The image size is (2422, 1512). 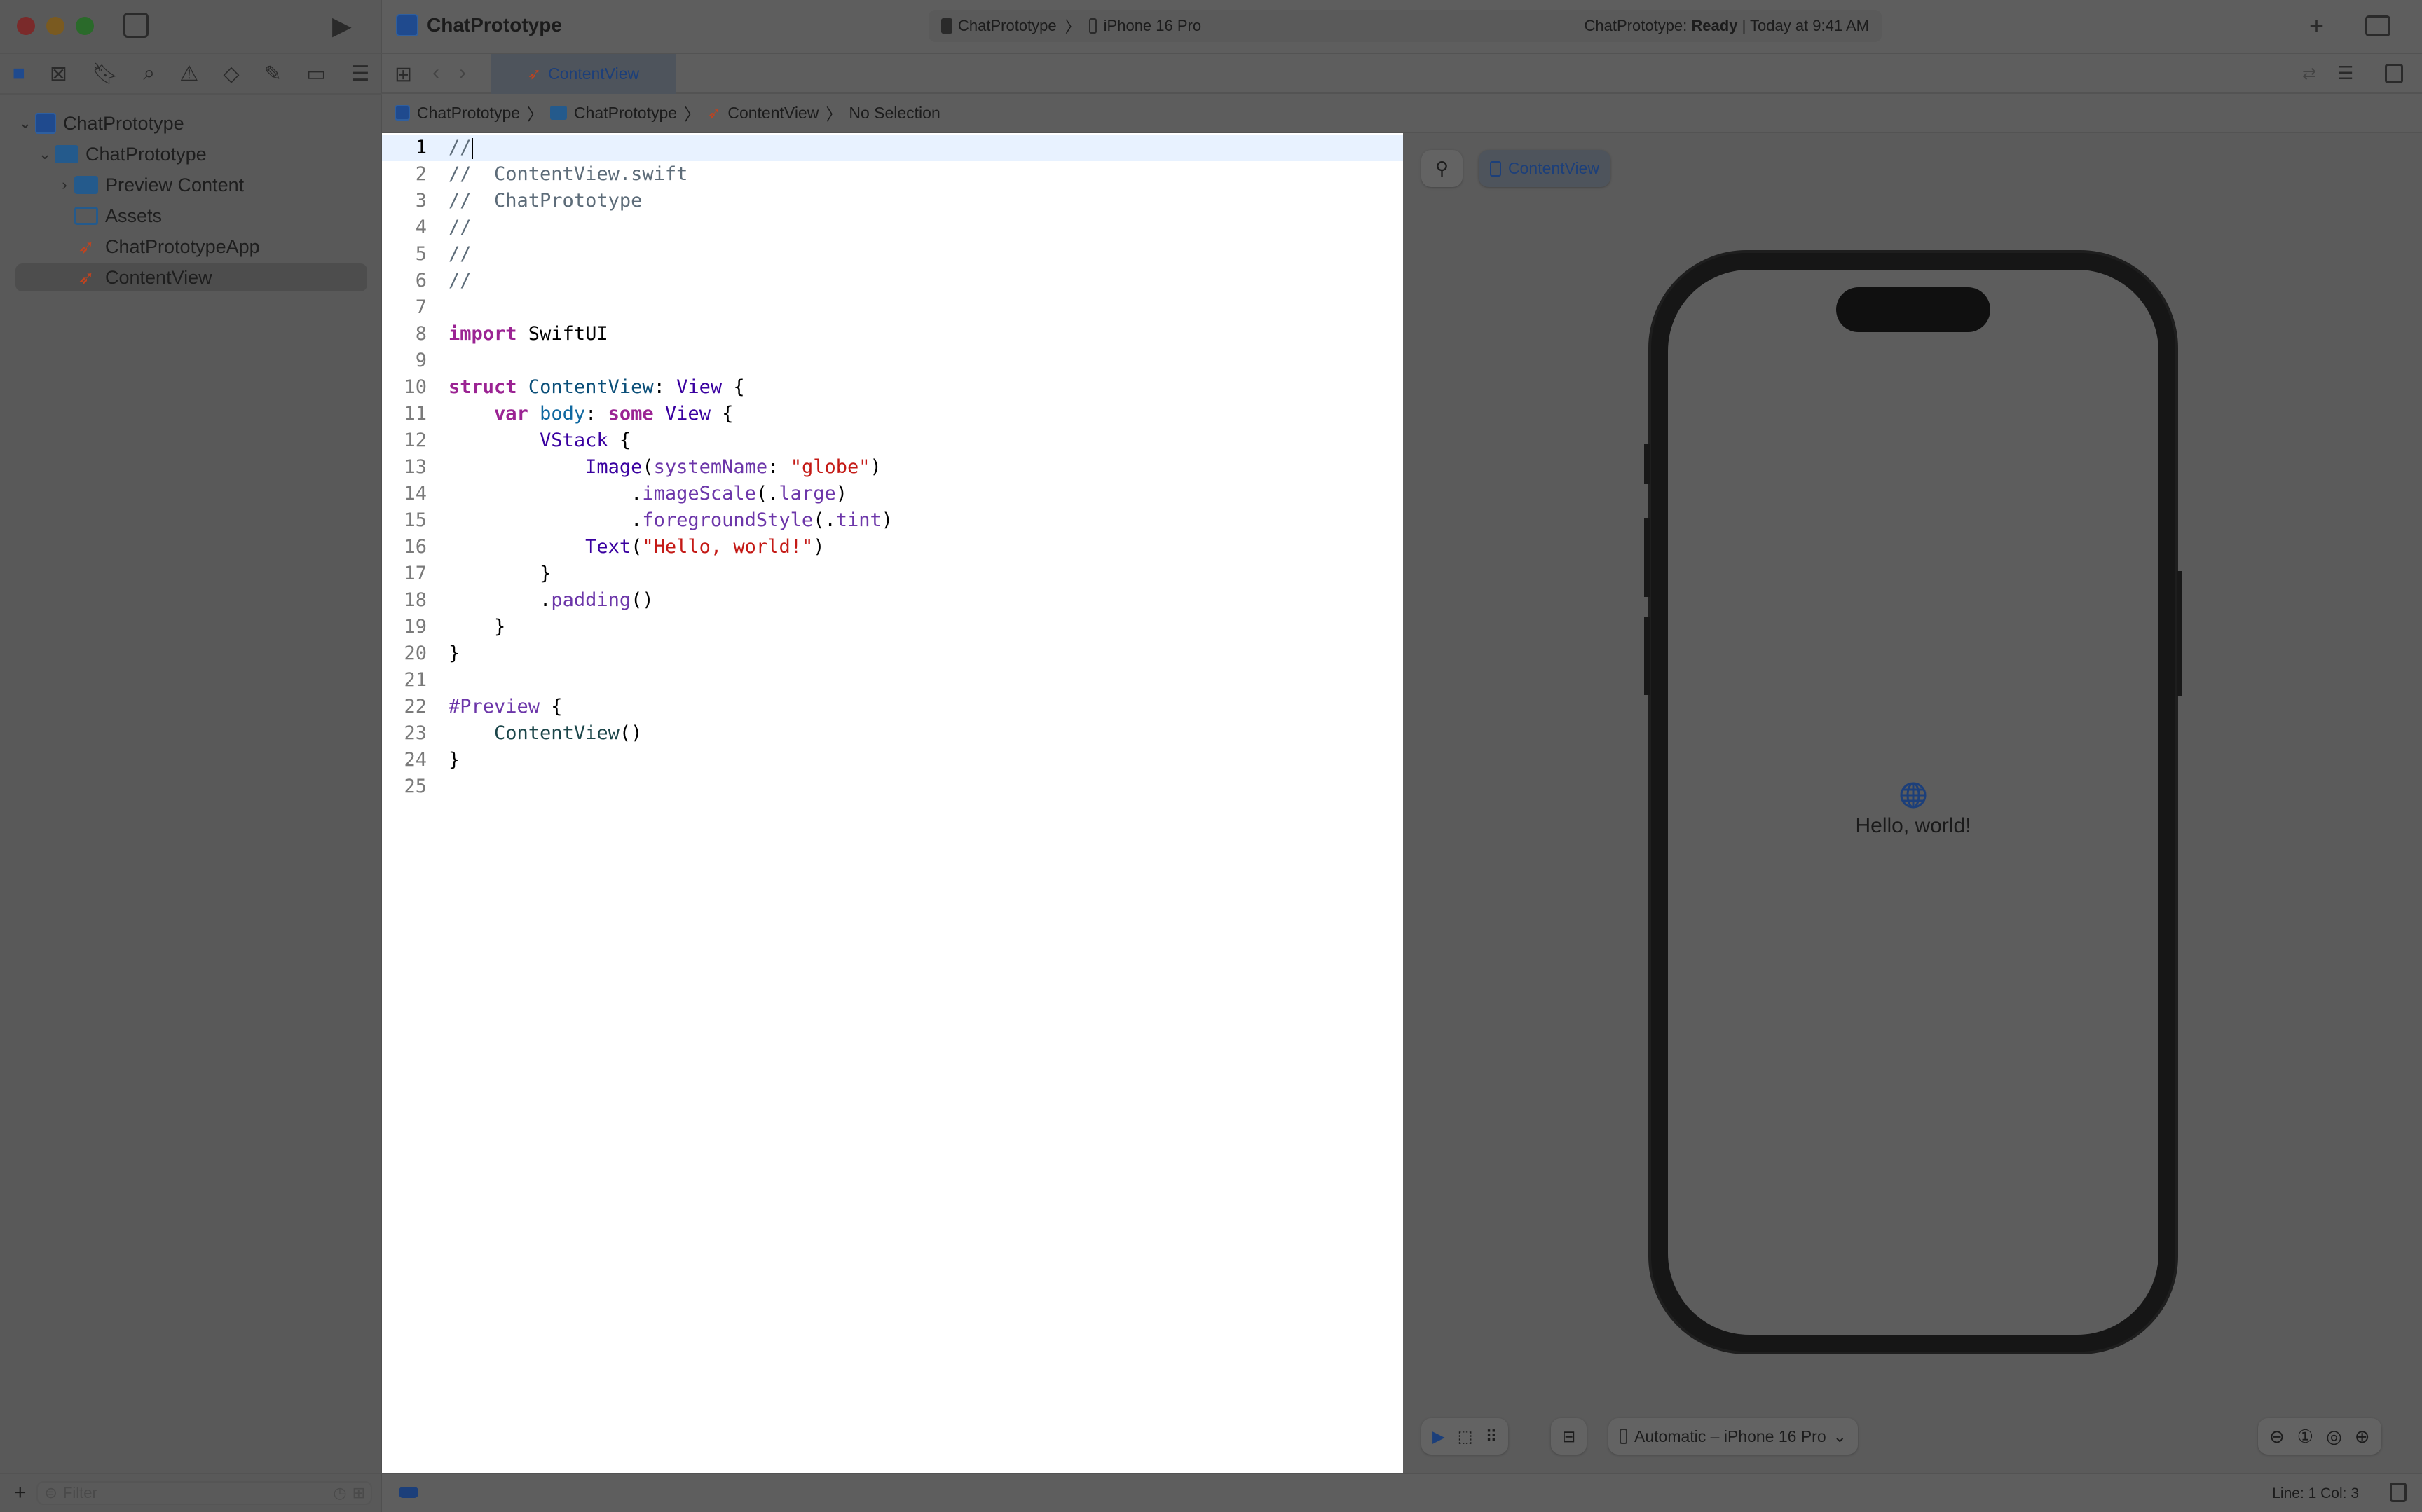 What do you see at coordinates (631, 414) in the screenshot?
I see `code-token-keyword: some` at bounding box center [631, 414].